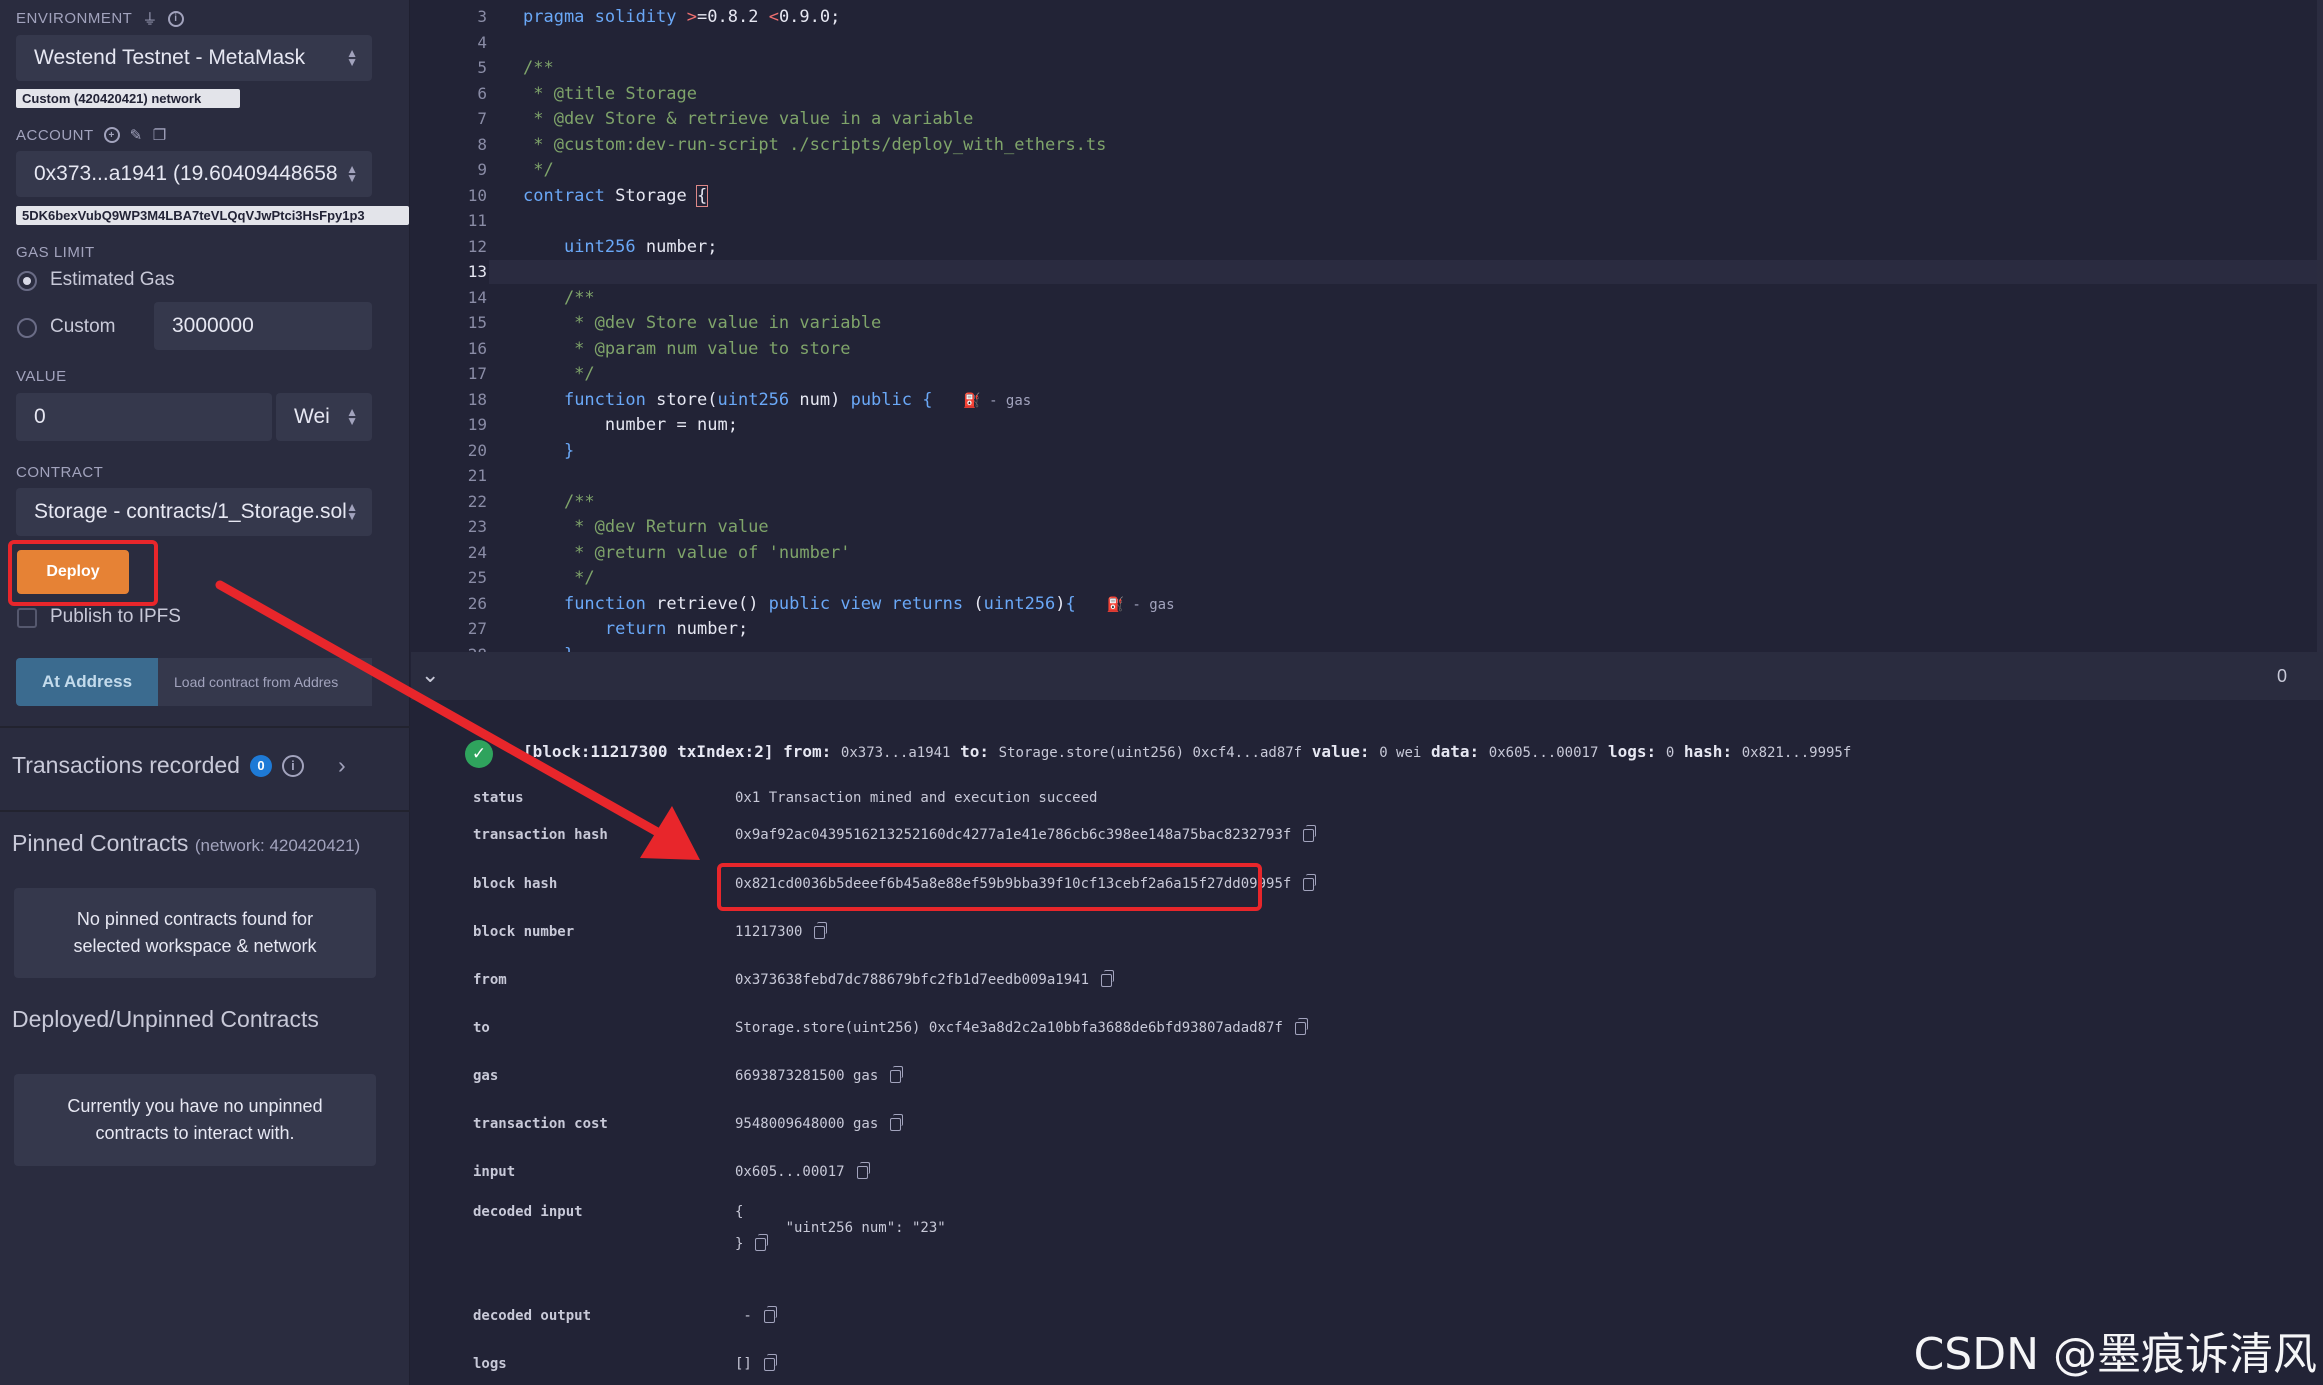  Describe the element at coordinates (540, 835) in the screenshot. I see `detail-key: transaction hash` at that location.